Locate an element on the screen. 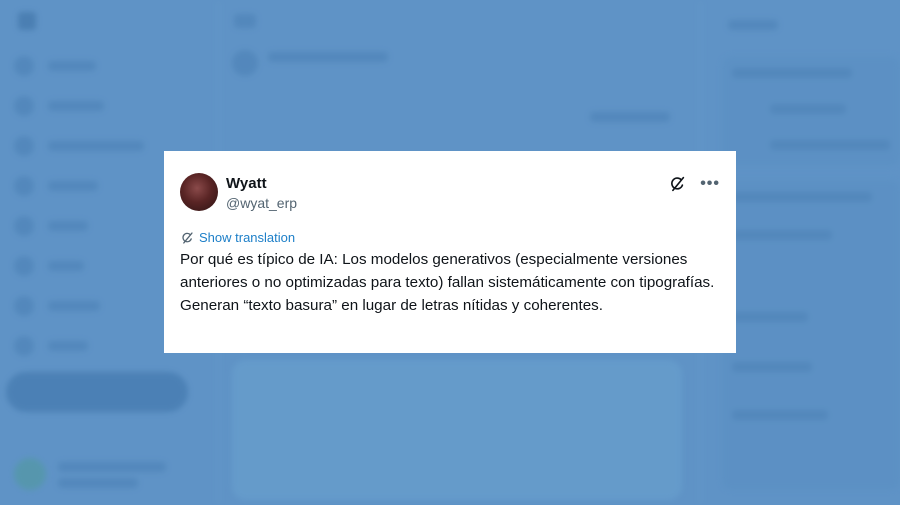 The image size is (900, 505). author-meta: Wyatt @wyat_erp is located at coordinates (261, 193).